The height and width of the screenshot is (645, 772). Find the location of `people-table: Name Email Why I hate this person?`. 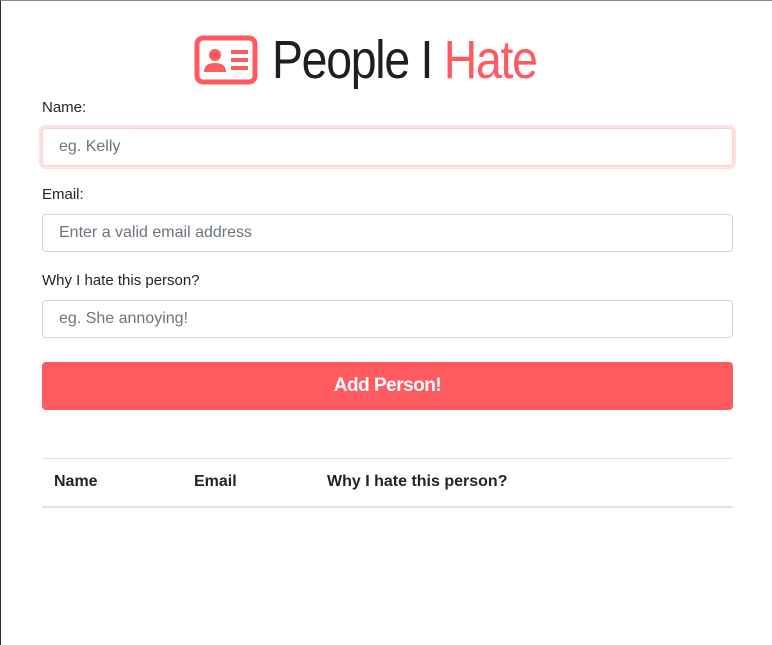

people-table: Name Email Why I hate this person? is located at coordinates (387, 483).